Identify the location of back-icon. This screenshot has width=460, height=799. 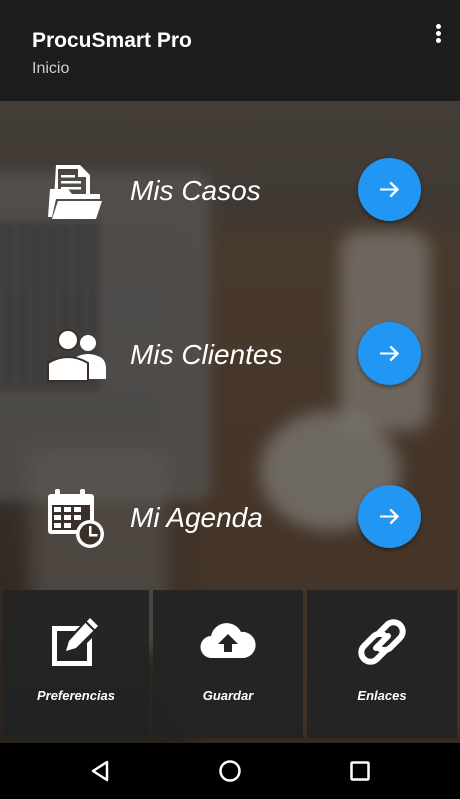
(101, 771).